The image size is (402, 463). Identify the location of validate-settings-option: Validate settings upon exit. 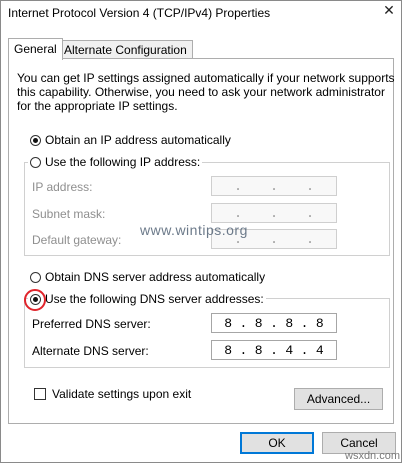
(112, 394).